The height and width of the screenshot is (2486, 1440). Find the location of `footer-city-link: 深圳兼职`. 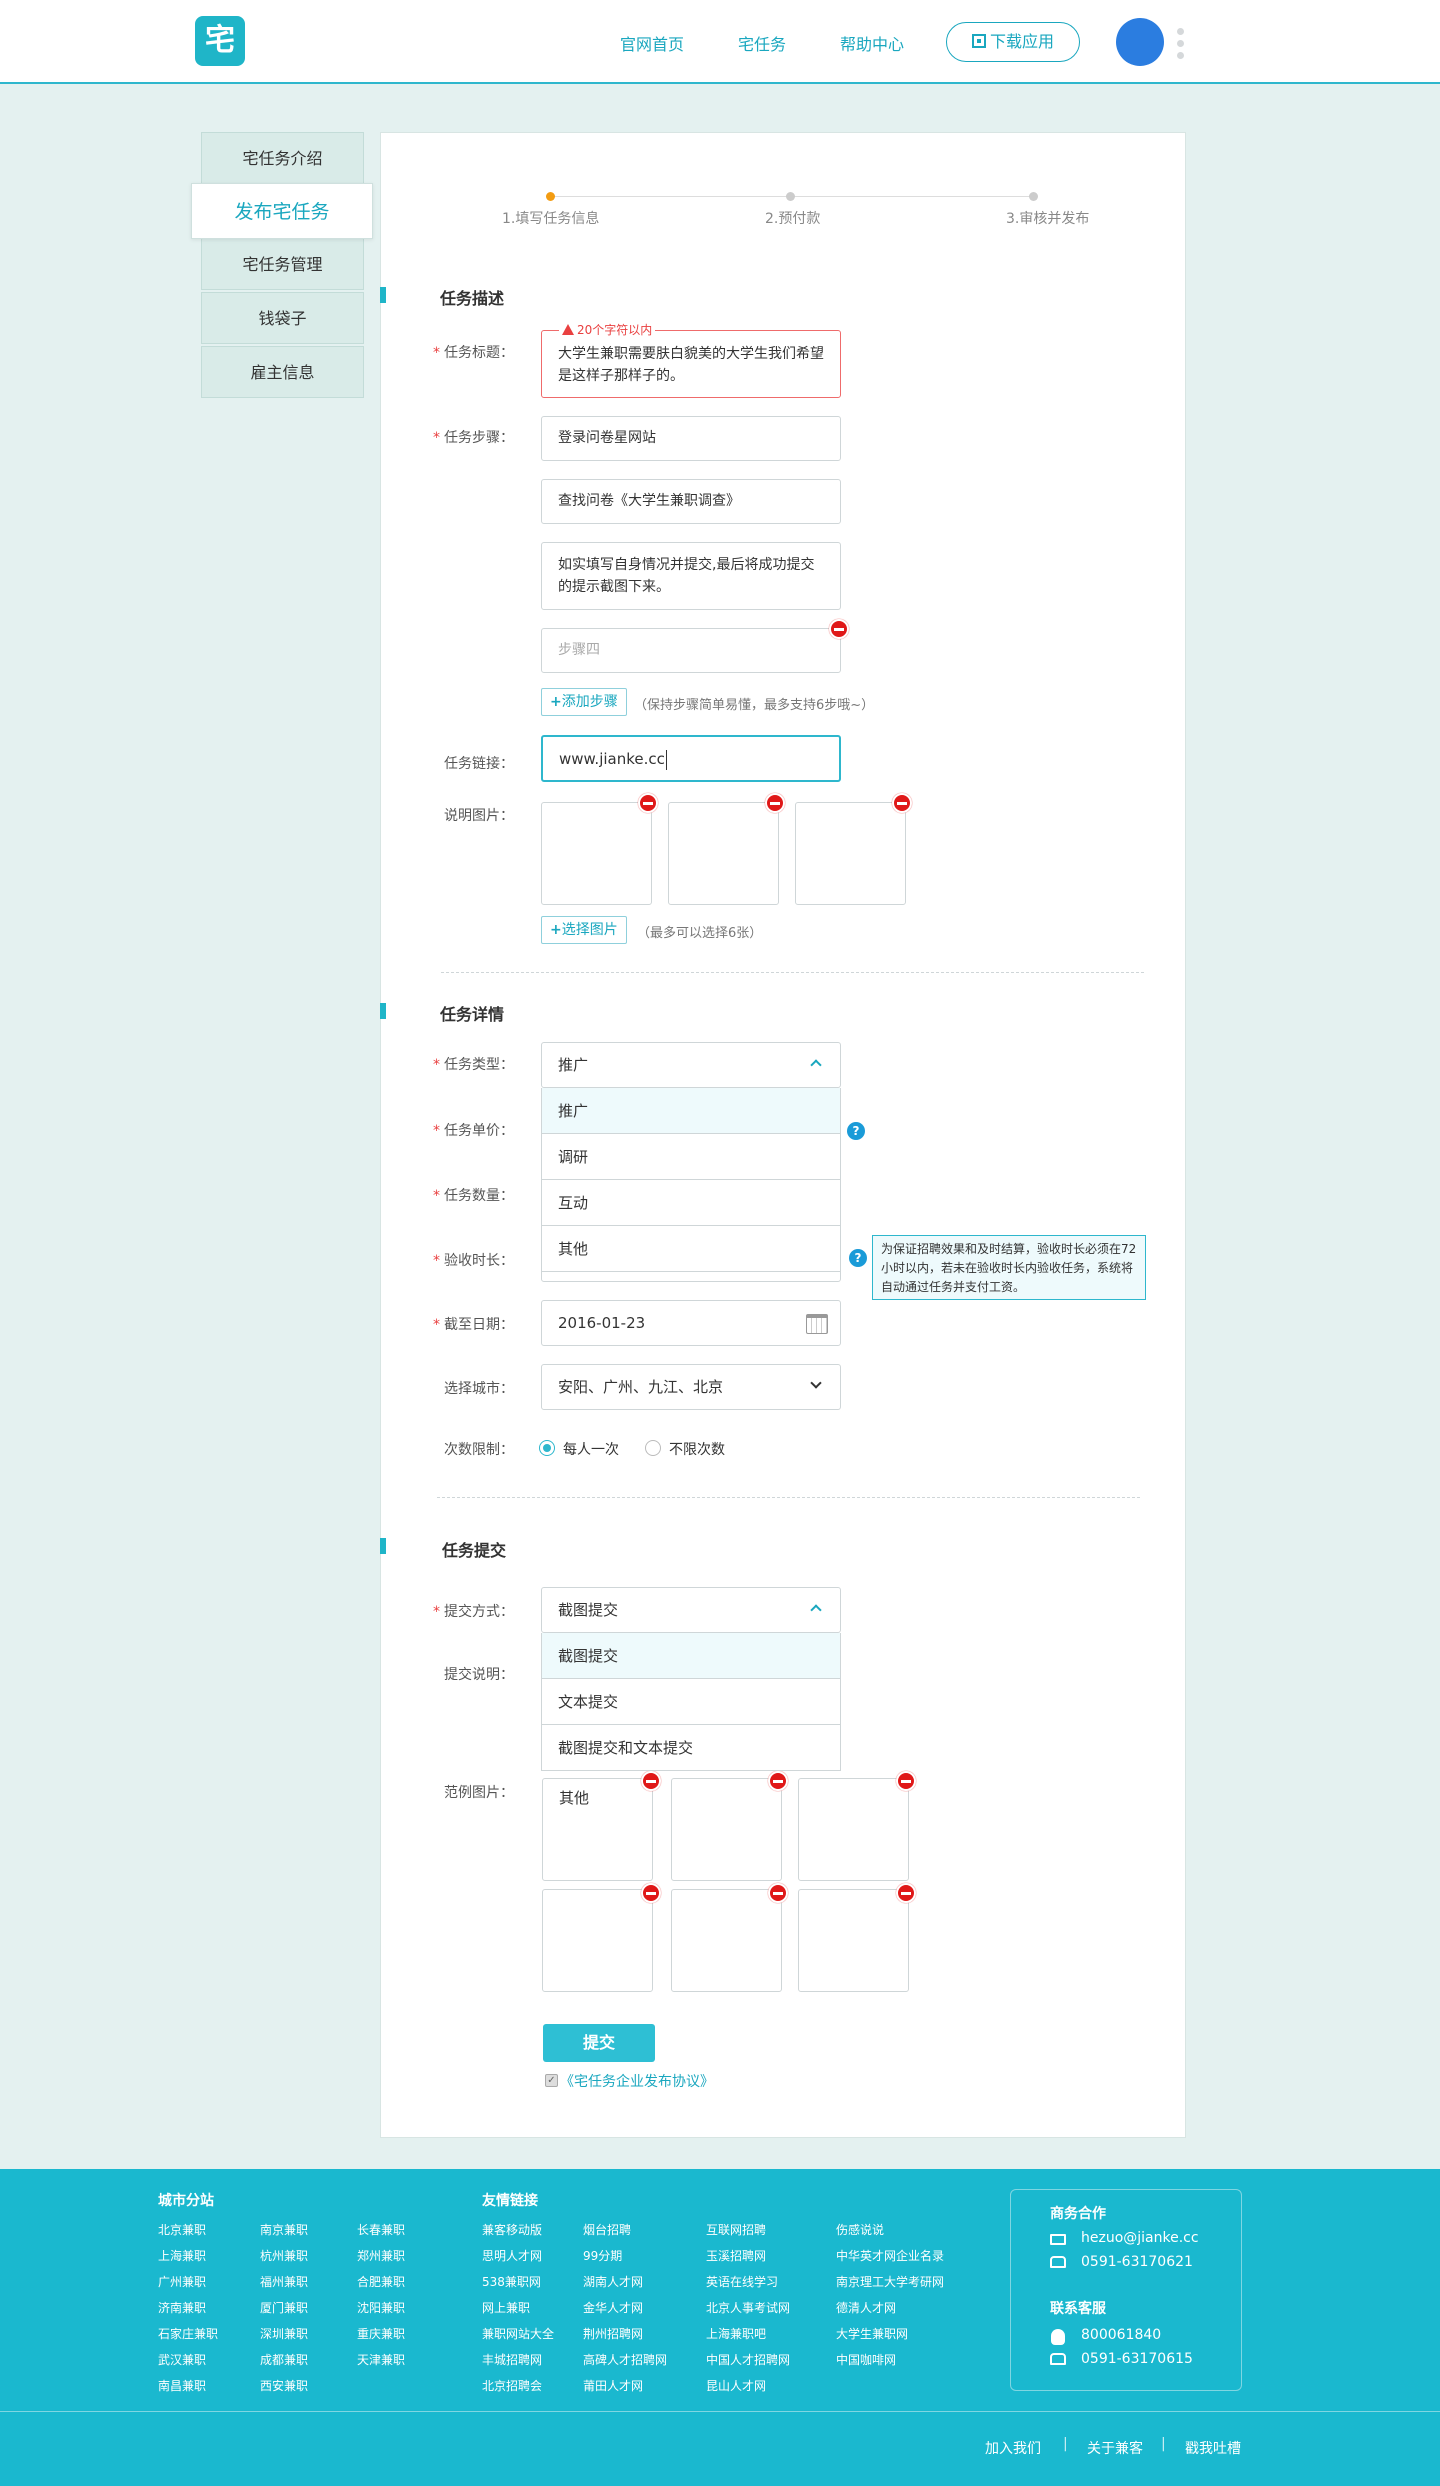

footer-city-link: 深圳兼职 is located at coordinates (284, 2333).